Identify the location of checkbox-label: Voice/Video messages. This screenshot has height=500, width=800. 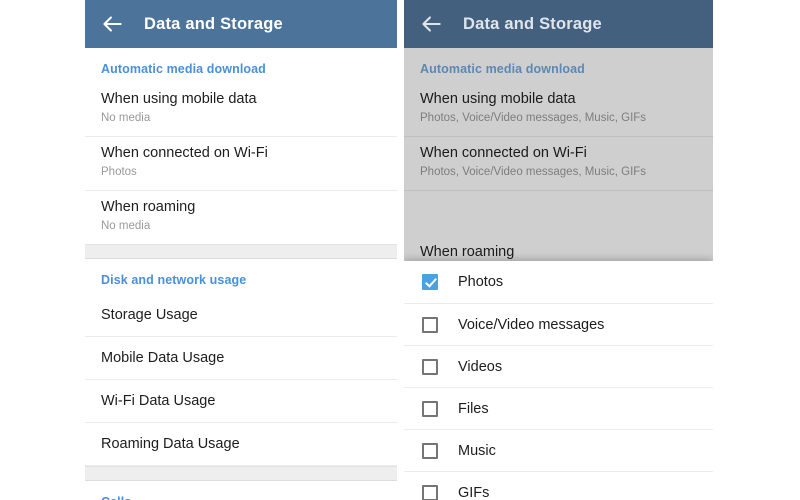
(531, 324).